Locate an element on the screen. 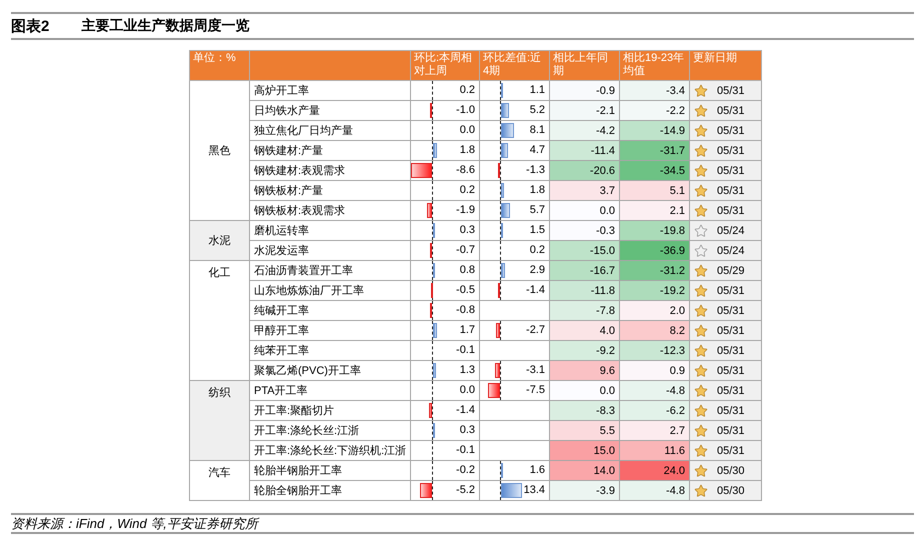  category-cell: 水泥 is located at coordinates (220, 240).